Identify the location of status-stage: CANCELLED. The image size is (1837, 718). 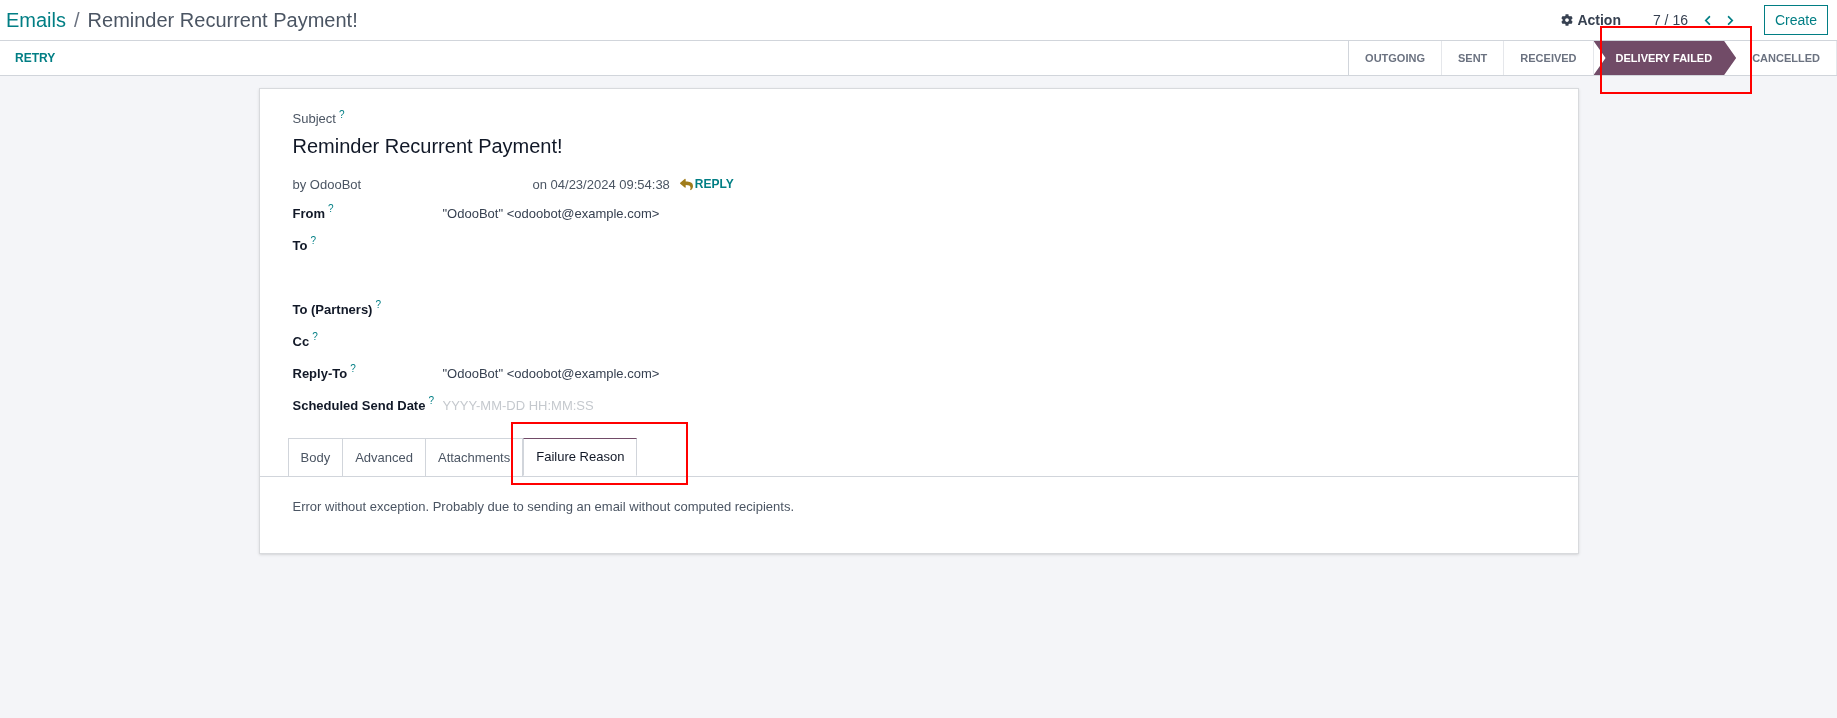
(1786, 58).